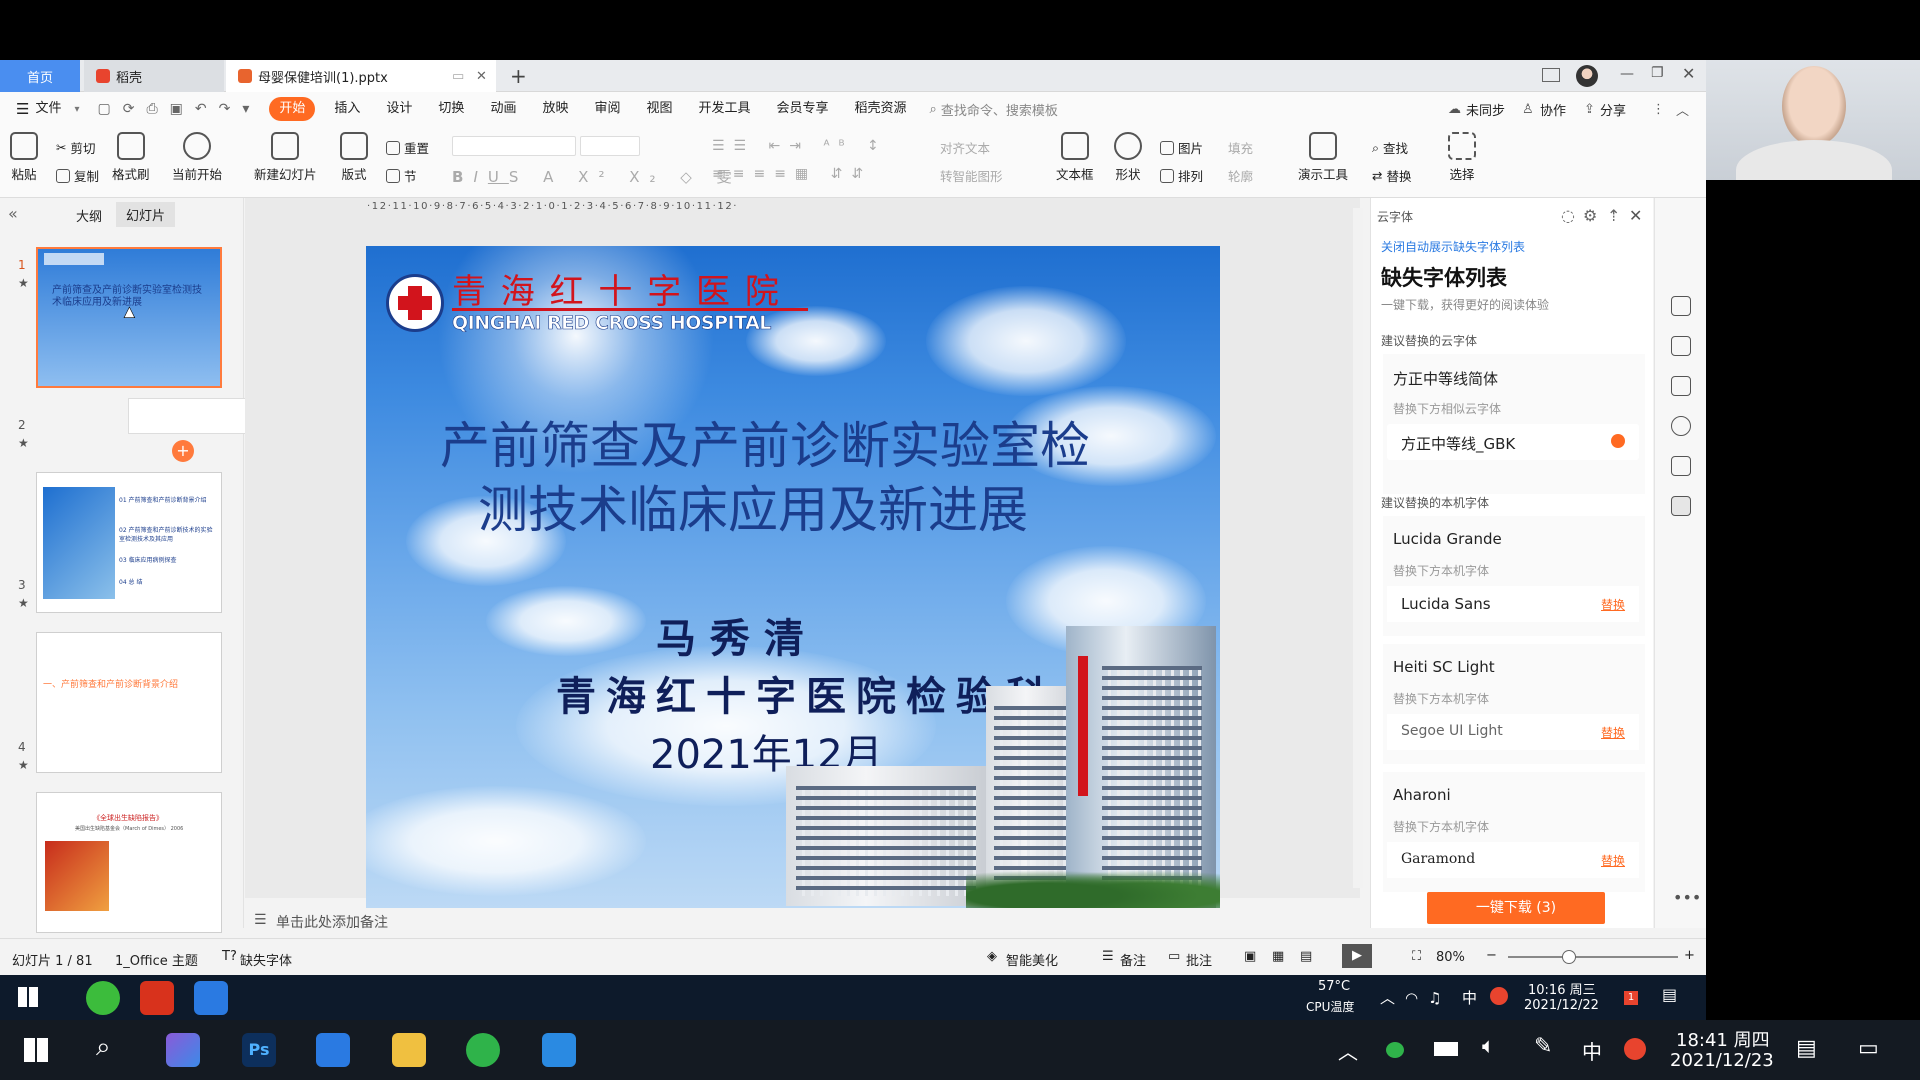 This screenshot has height=1080, width=1920. I want to click on replace-button: ⇄ 替换, so click(1392, 175).